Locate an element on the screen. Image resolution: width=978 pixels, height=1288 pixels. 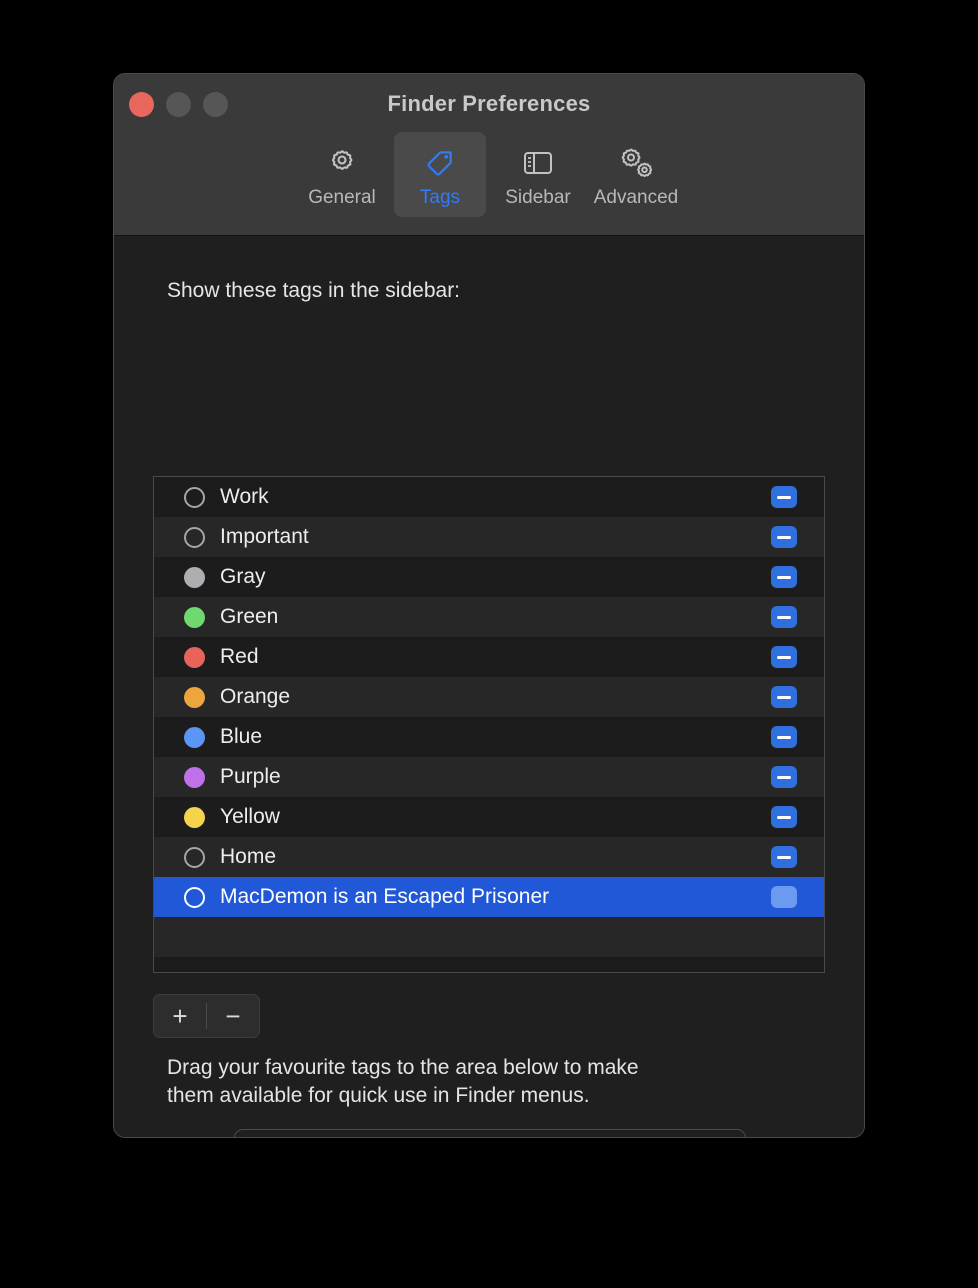
tag-name-label: Gray is located at coordinates (243, 576).